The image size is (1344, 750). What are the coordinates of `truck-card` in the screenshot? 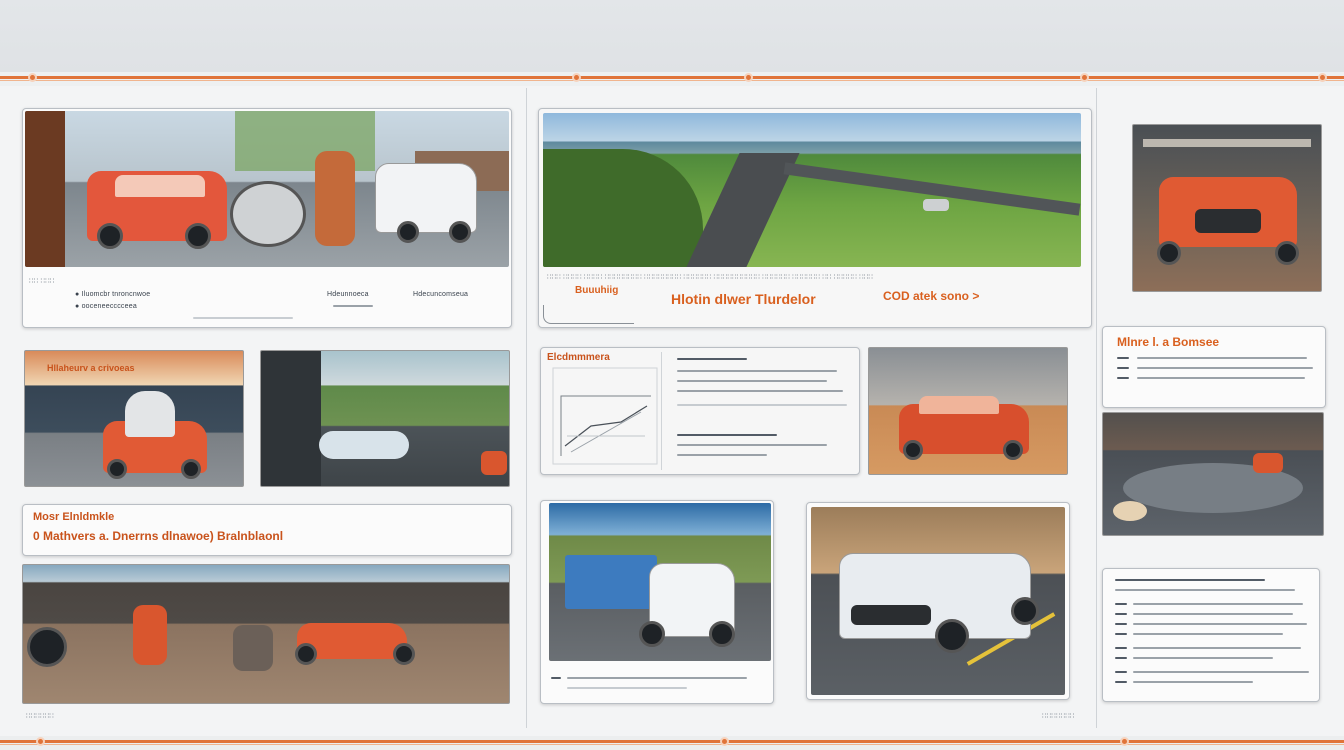 It's located at (657, 602).